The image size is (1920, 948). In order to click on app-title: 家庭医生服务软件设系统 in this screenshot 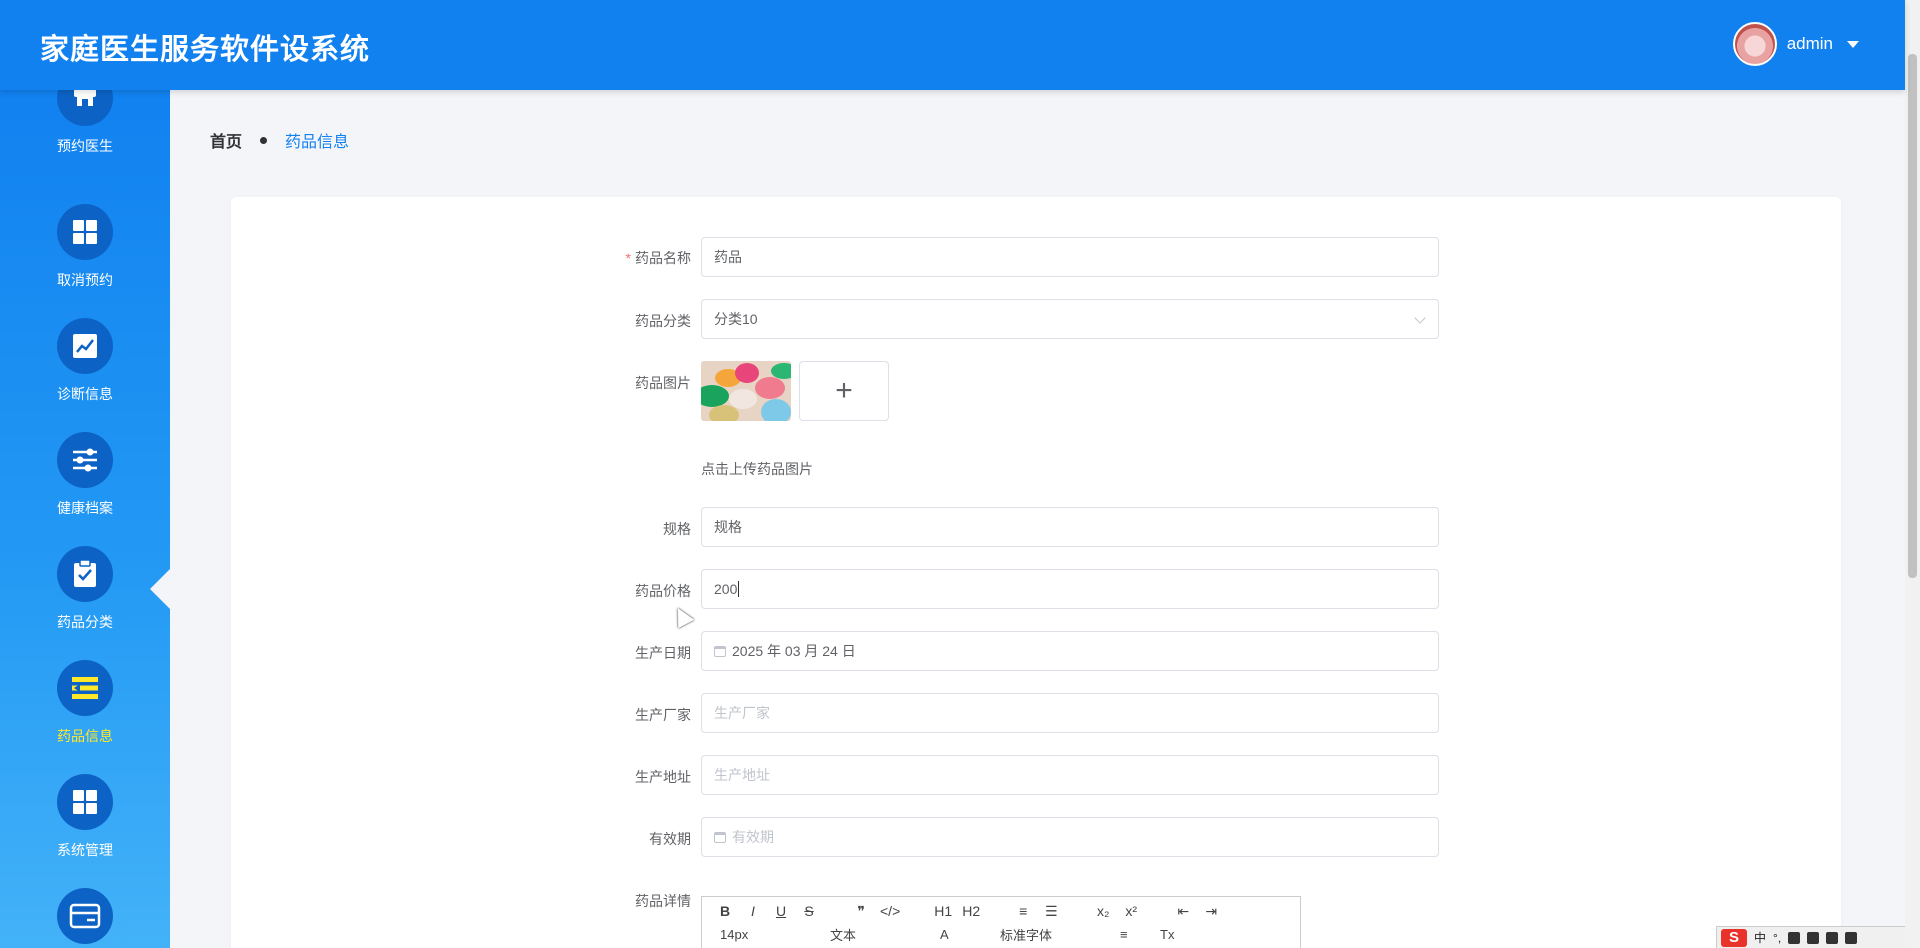, I will do `click(205, 50)`.